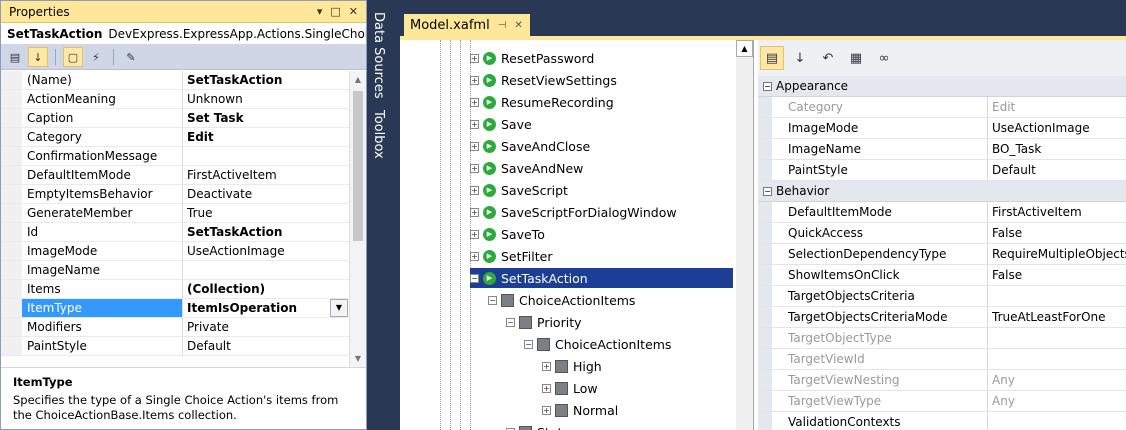  I want to click on property-row: DefaultItemMode FirstActiveItem, so click(183, 175).